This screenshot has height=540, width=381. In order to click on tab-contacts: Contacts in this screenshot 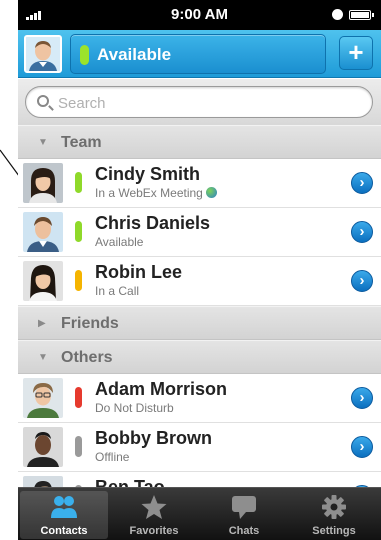, I will do `click(64, 515)`.